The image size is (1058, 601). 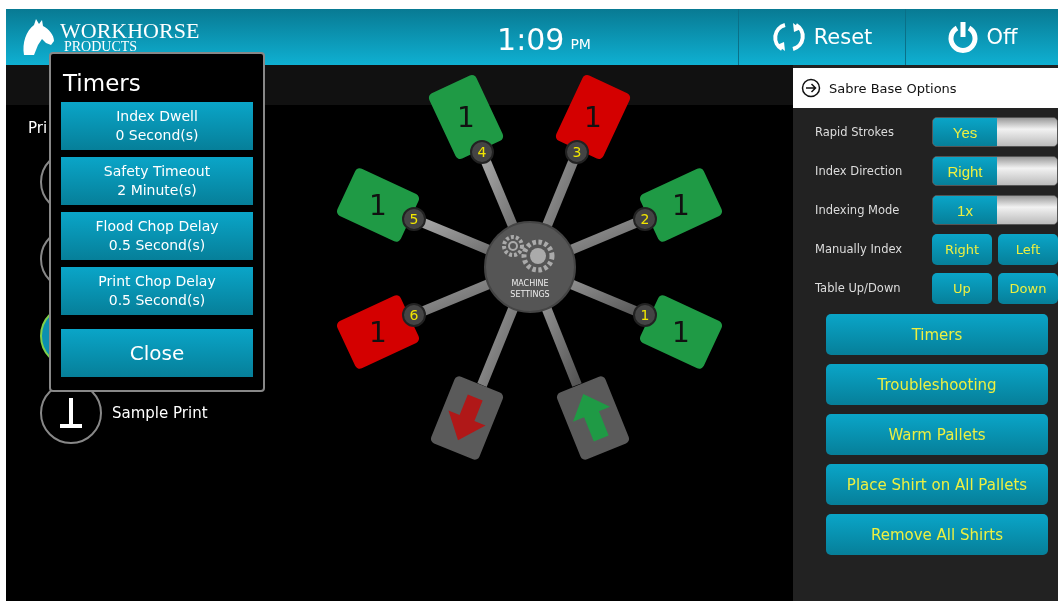 What do you see at coordinates (38, 128) in the screenshot?
I see `menu-heading: Pri` at bounding box center [38, 128].